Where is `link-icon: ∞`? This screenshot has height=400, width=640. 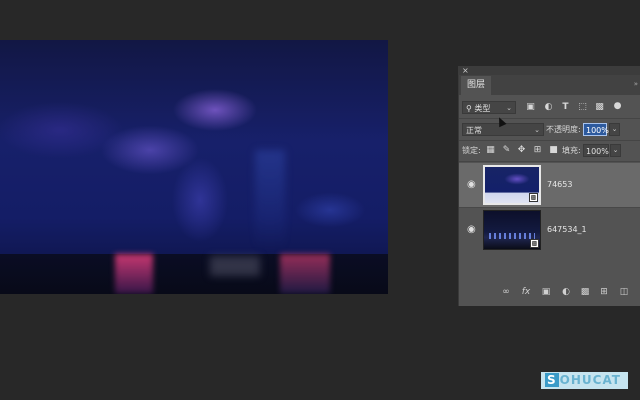 link-icon: ∞ is located at coordinates (506, 292).